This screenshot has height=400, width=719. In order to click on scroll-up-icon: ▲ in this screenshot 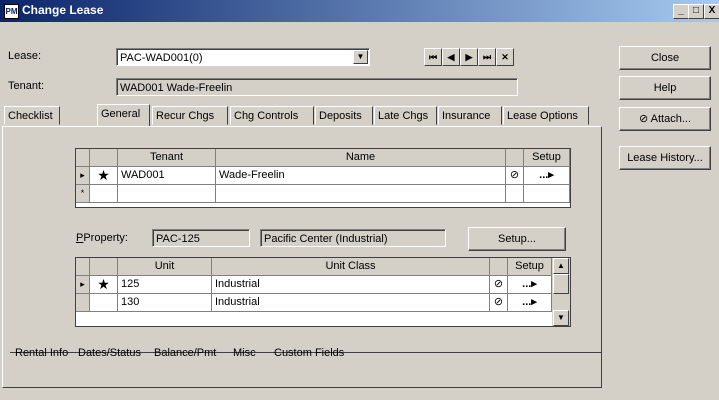, I will do `click(561, 266)`.